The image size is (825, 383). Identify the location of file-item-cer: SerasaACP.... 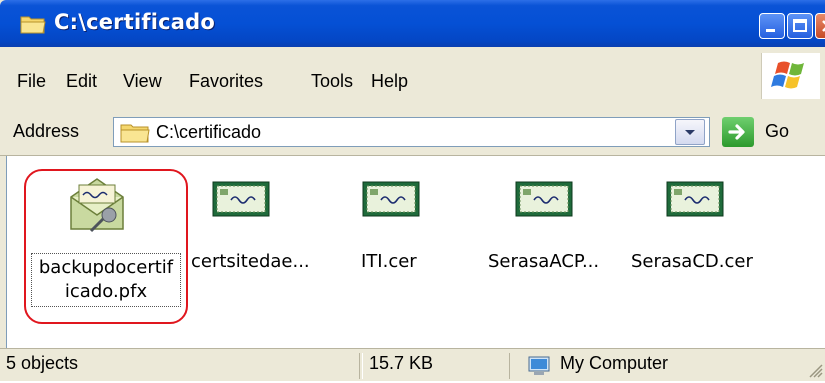
(547, 236).